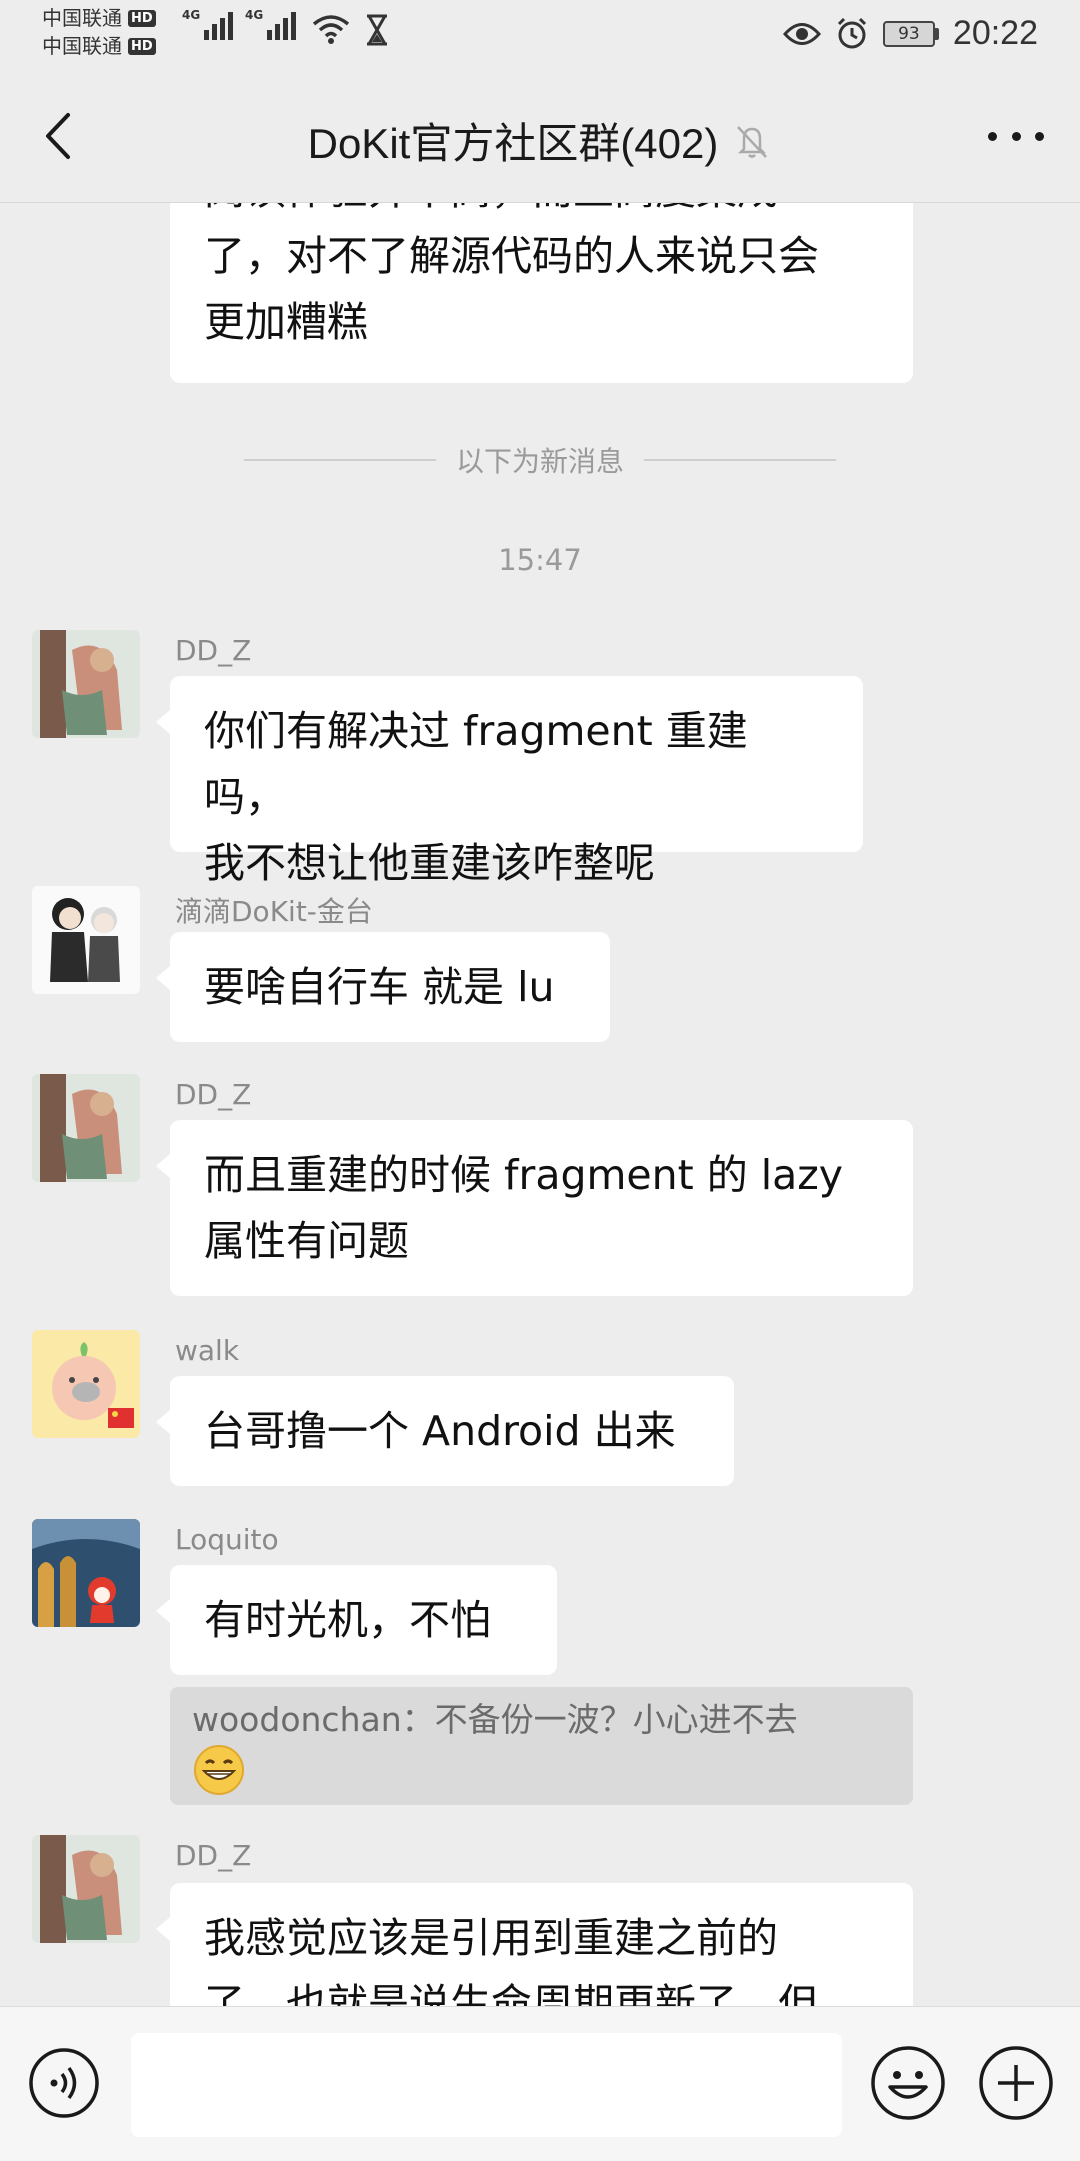  I want to click on message-line: 有时光机，不怕, so click(347, 1620).